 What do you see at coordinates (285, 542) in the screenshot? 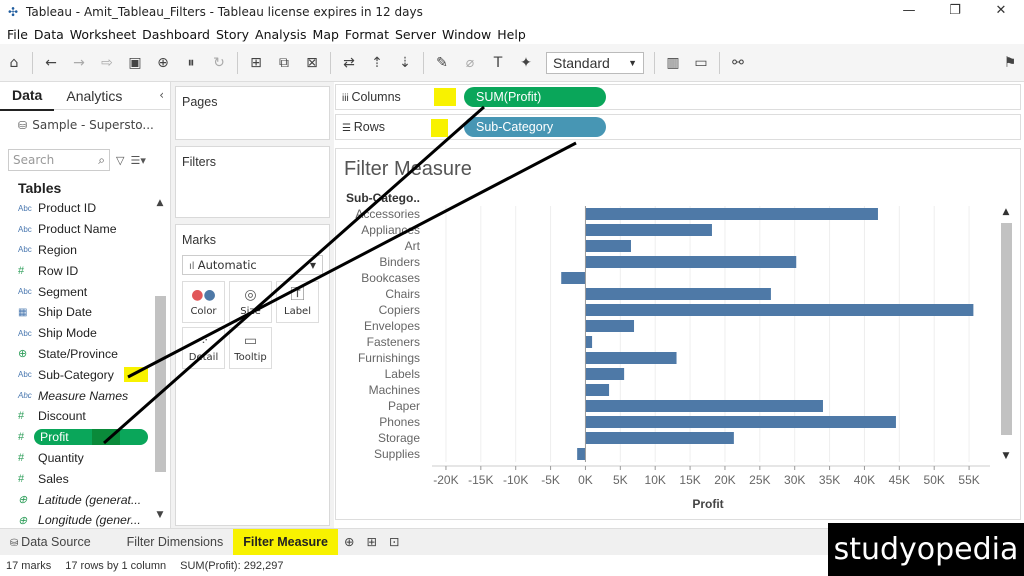
I see `sheet-tab-filter-measure: Filter Measure` at bounding box center [285, 542].